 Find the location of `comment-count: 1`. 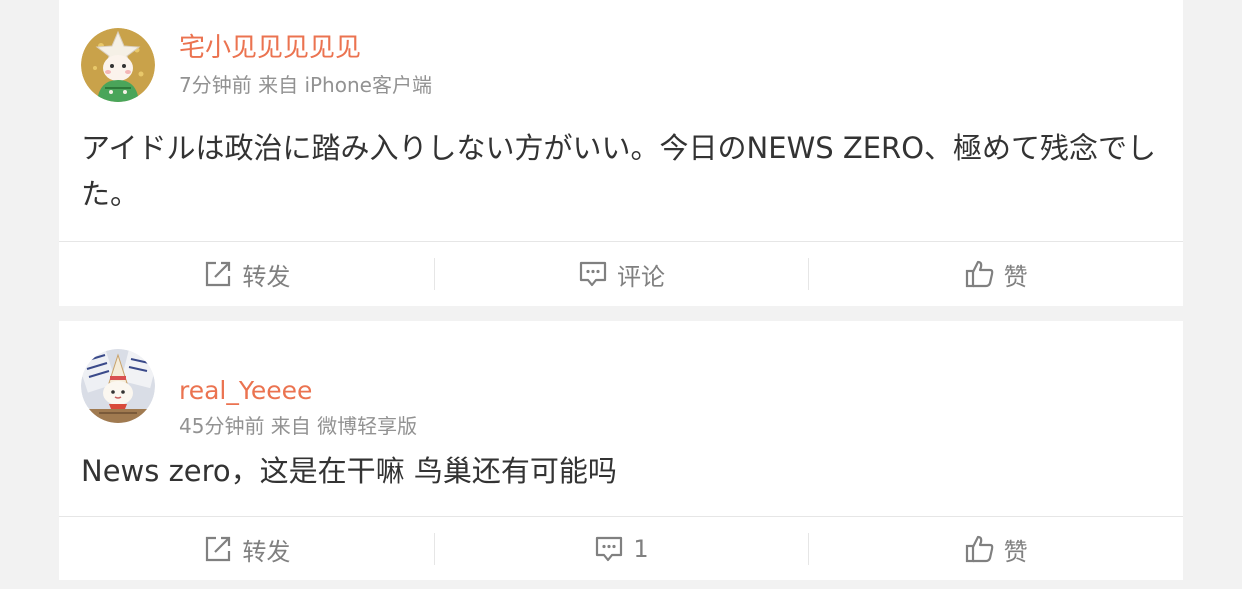

comment-count: 1 is located at coordinates (641, 549).